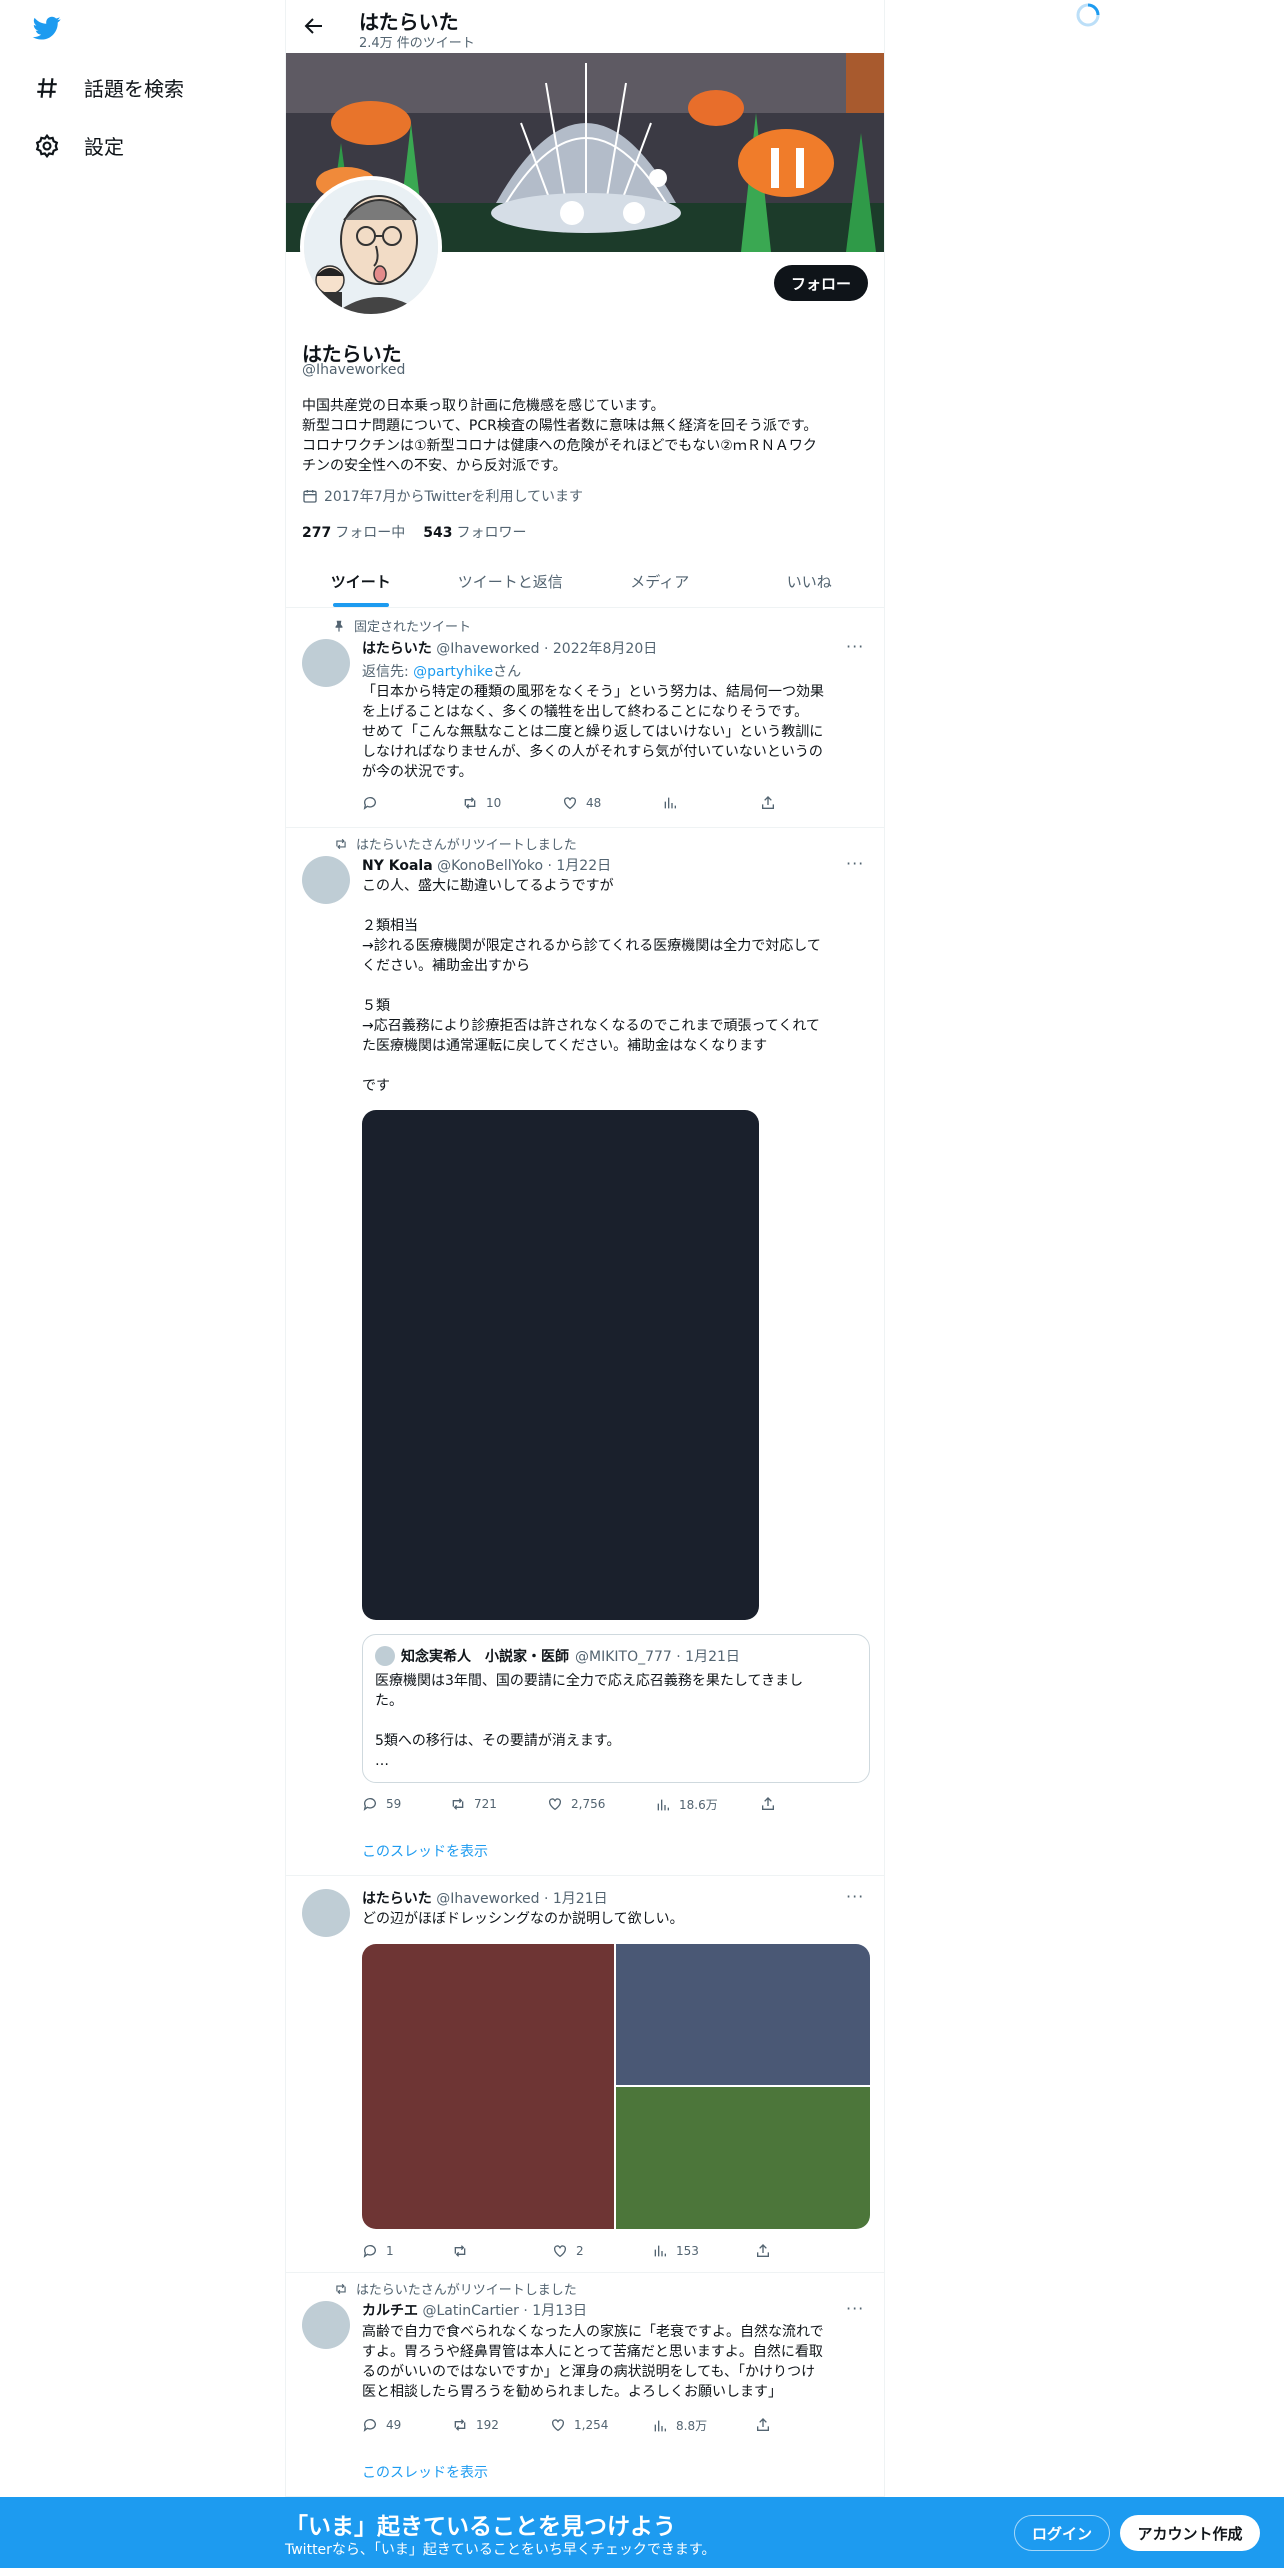  Describe the element at coordinates (568, 2251) in the screenshot. I see `like-button: 2` at that location.